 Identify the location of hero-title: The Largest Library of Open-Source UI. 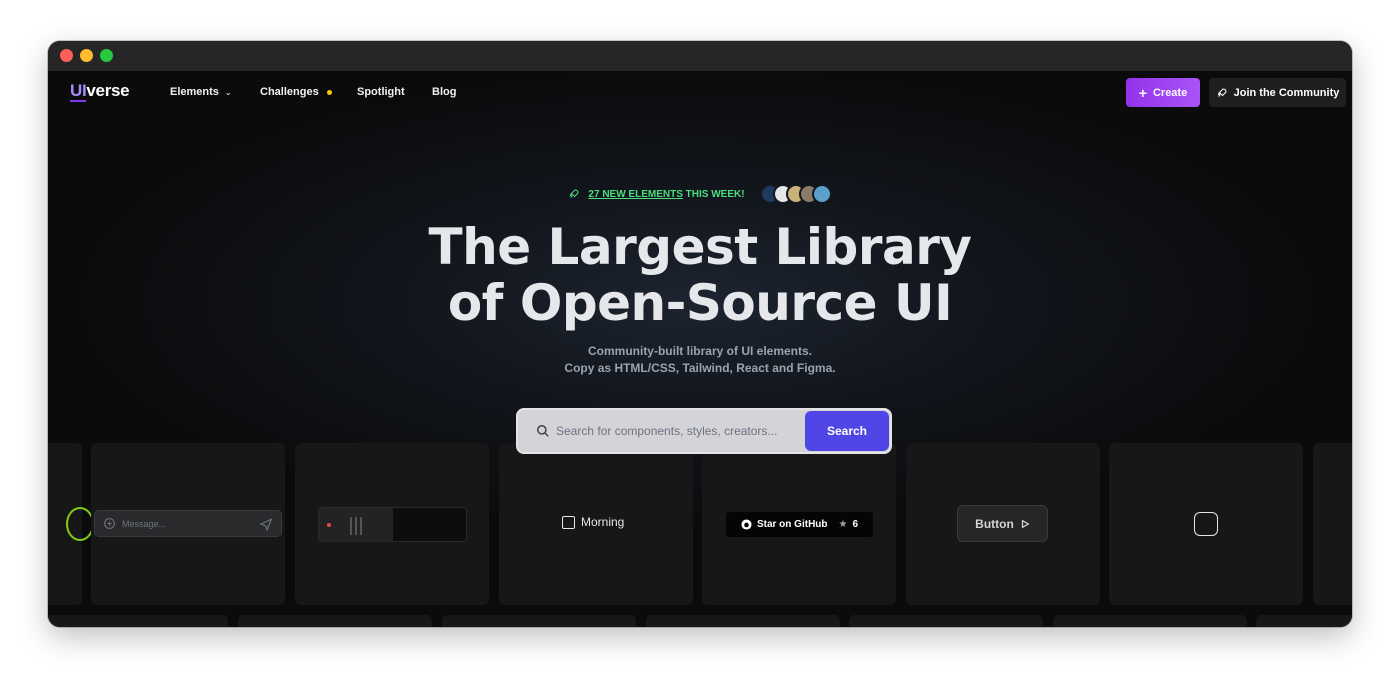
(700, 275).